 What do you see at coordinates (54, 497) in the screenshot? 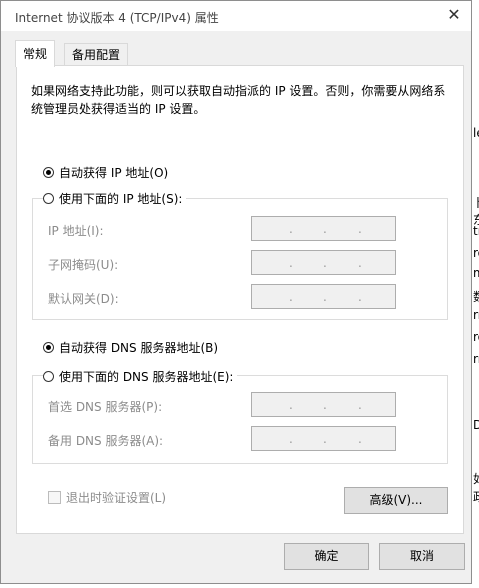
I see `checkbox-icon` at bounding box center [54, 497].